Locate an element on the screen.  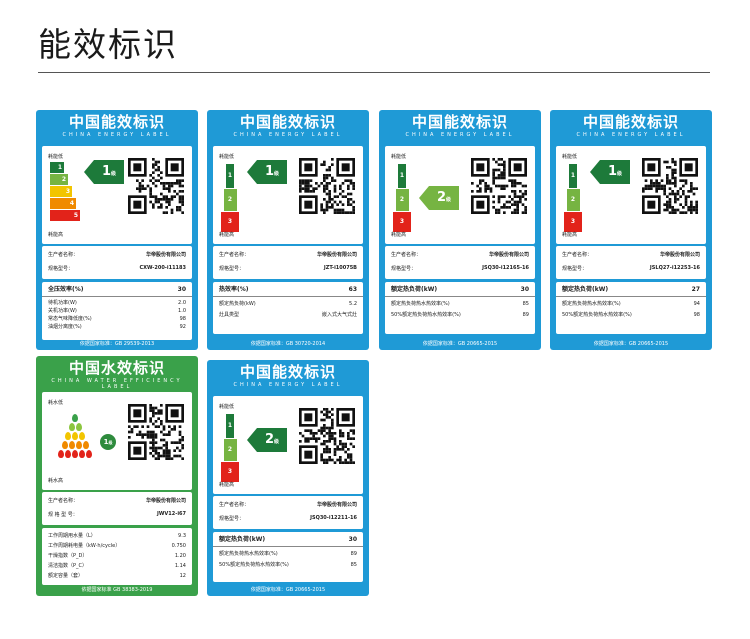
data-key: 热效率(%) is located at coordinates (234, 289).